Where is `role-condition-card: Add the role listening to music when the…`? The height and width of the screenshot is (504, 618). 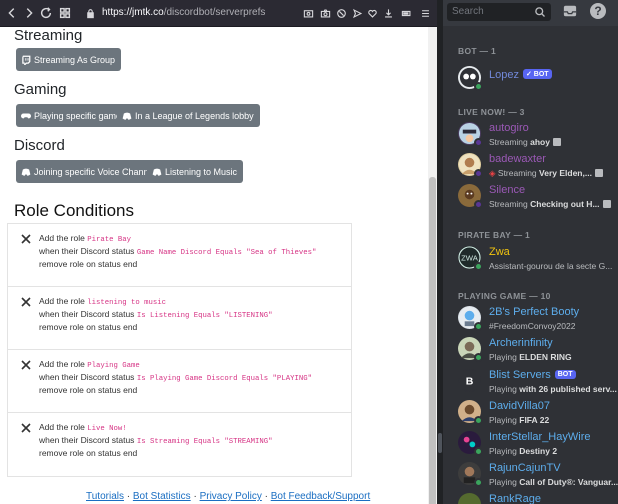 role-condition-card: Add the role listening to music when the… is located at coordinates (179, 318).